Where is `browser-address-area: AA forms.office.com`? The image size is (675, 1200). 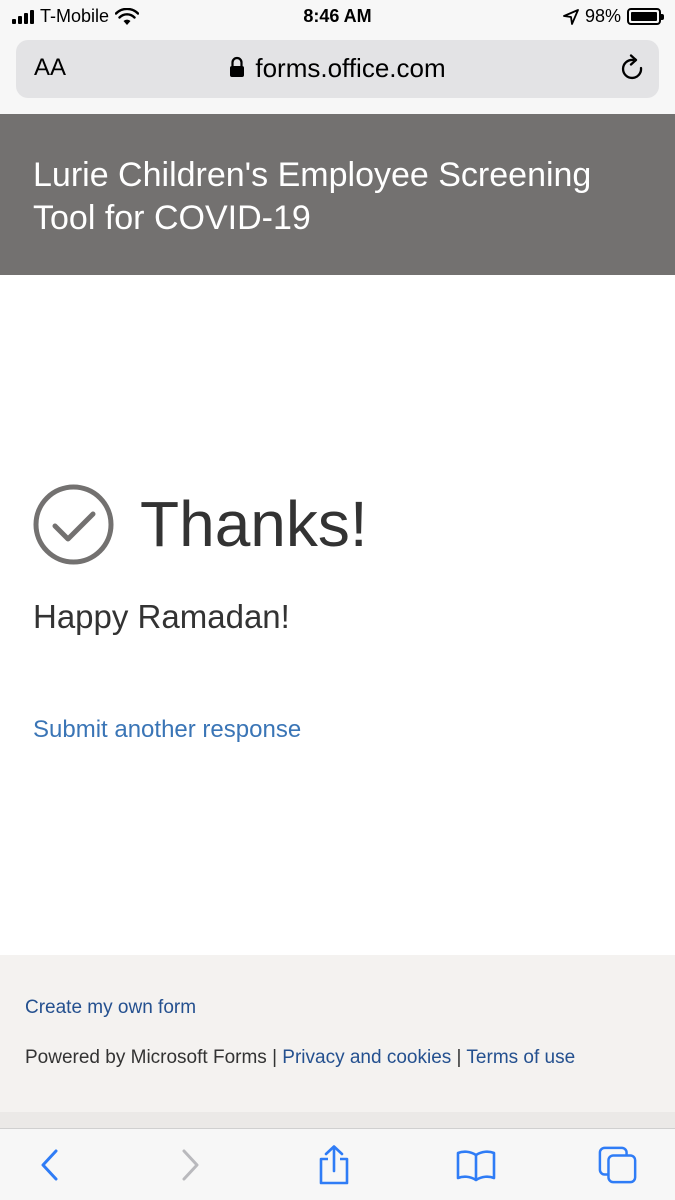 browser-address-area: AA forms.office.com is located at coordinates (337, 75).